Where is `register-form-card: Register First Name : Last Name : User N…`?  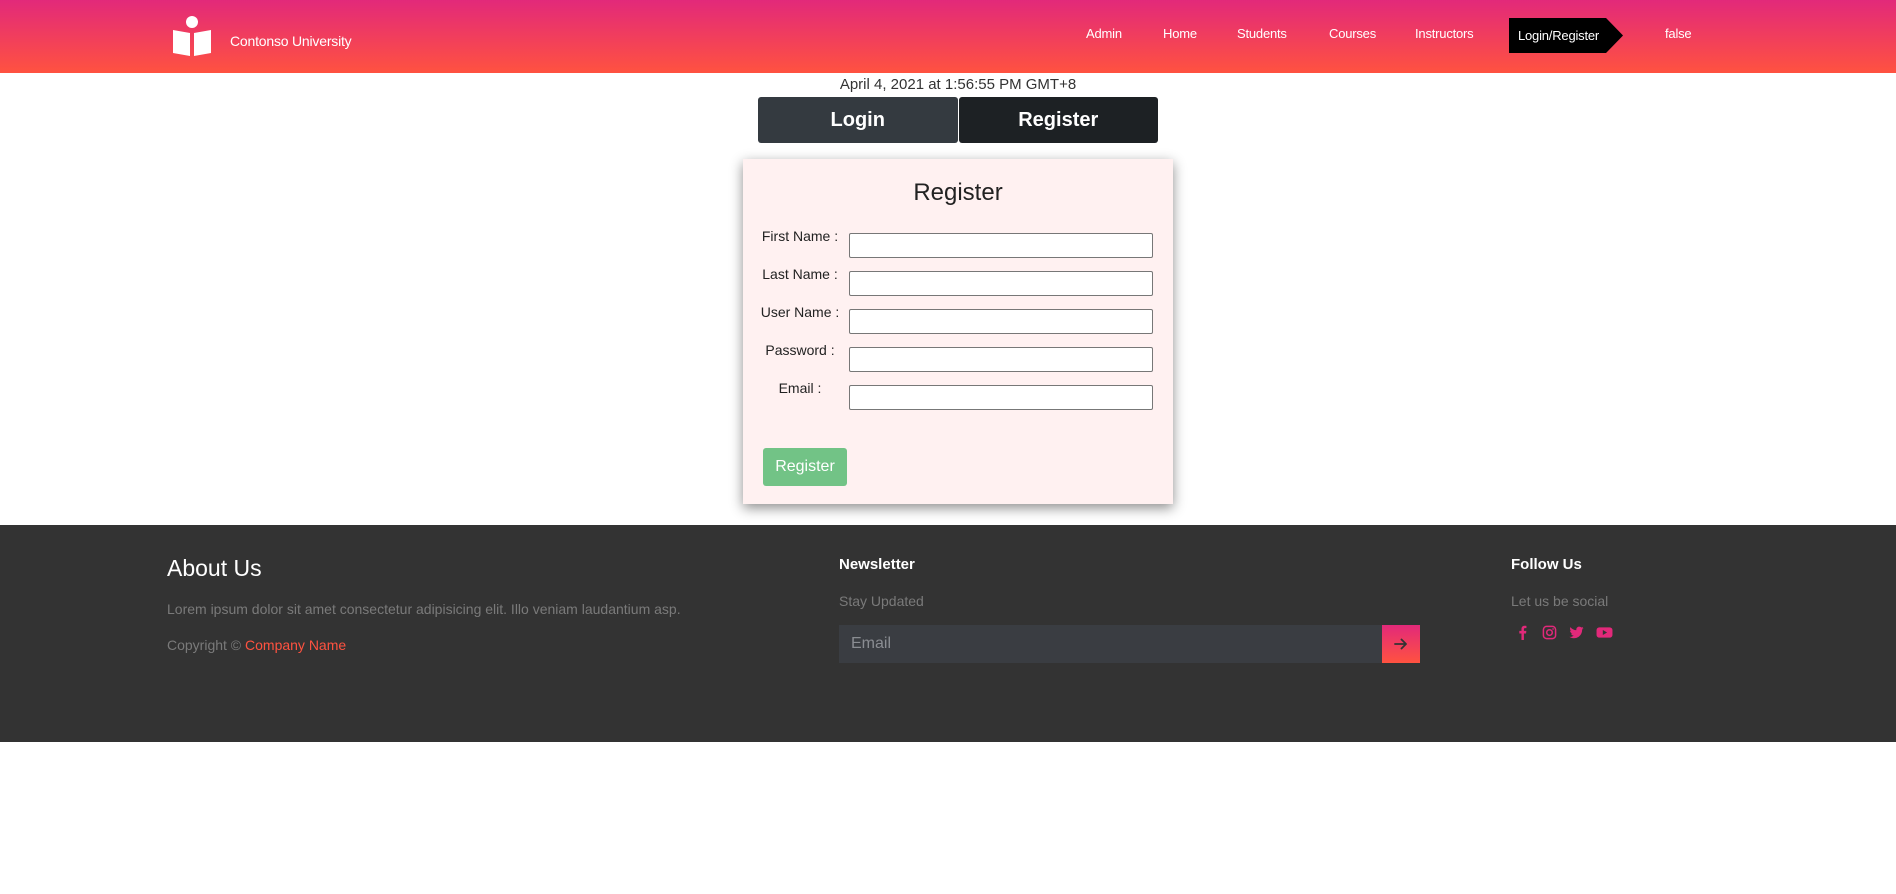 register-form-card: Register First Name : Last Name : User N… is located at coordinates (958, 331).